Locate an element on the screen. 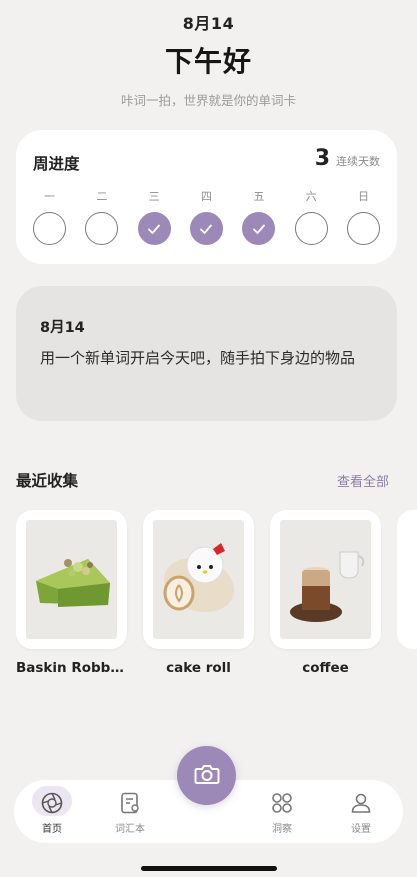 This screenshot has width=417, height=877. person-icon is located at coordinates (361, 803).